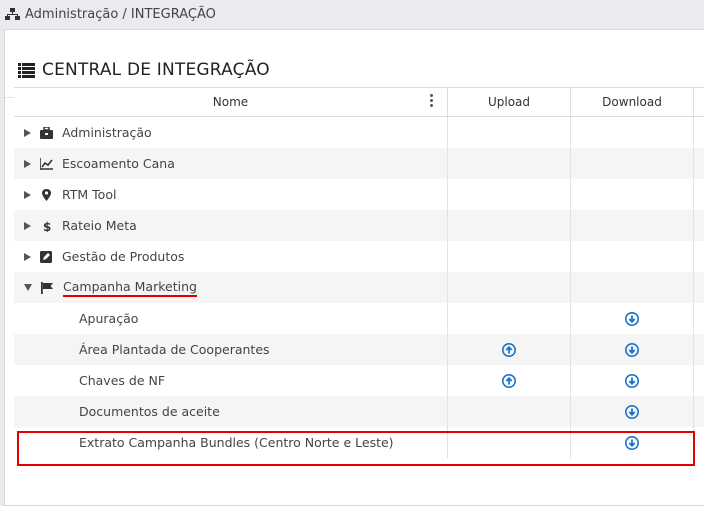  I want to click on header-upload: Upload, so click(509, 102).